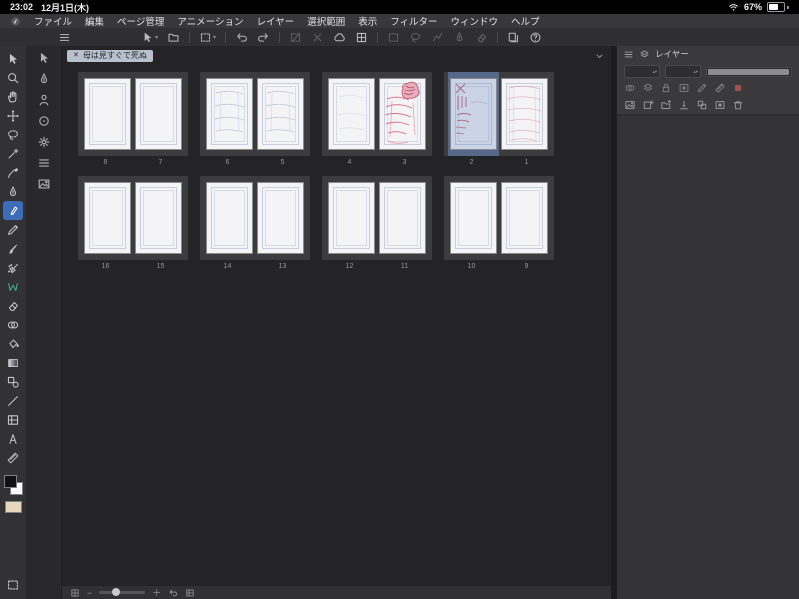 Image resolution: width=799 pixels, height=599 pixels. Describe the element at coordinates (415, 37) in the screenshot. I see `select-lasso-icon` at that location.